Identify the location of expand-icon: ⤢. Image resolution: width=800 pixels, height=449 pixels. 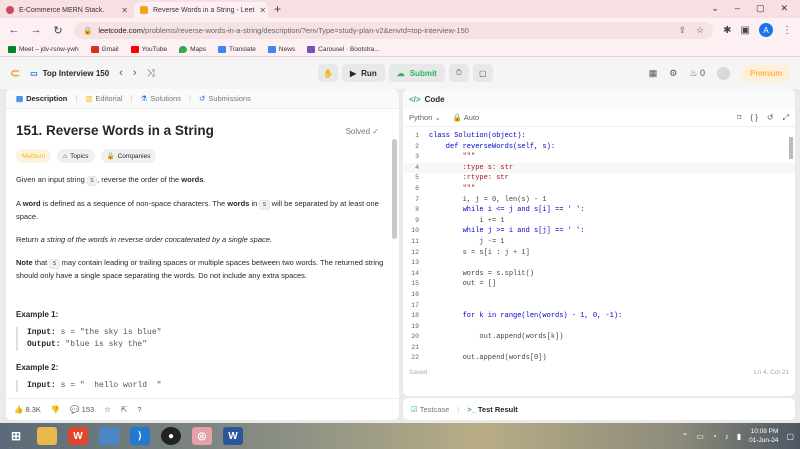
(786, 118).